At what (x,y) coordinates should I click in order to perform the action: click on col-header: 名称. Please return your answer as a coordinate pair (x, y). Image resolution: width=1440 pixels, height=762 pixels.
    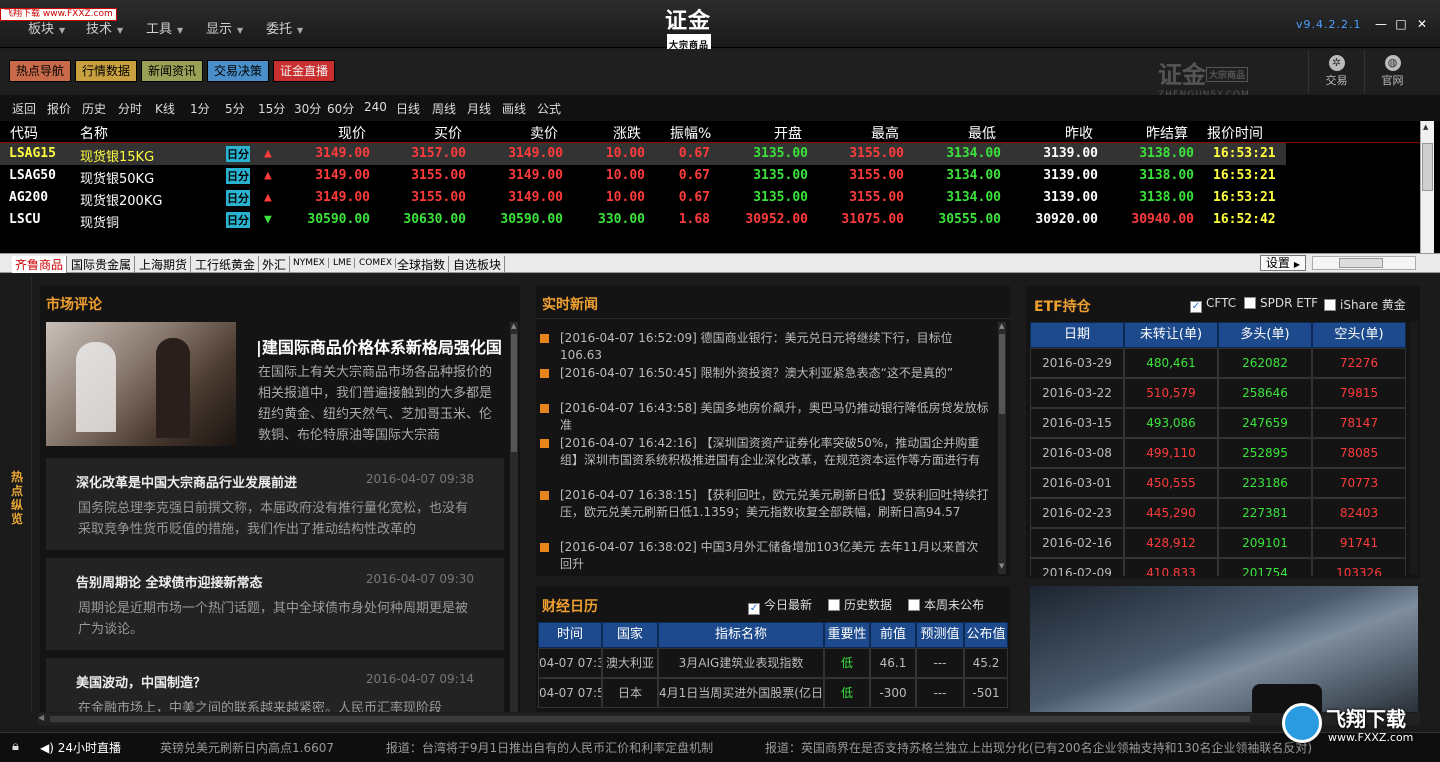
    Looking at the image, I should click on (94, 133).